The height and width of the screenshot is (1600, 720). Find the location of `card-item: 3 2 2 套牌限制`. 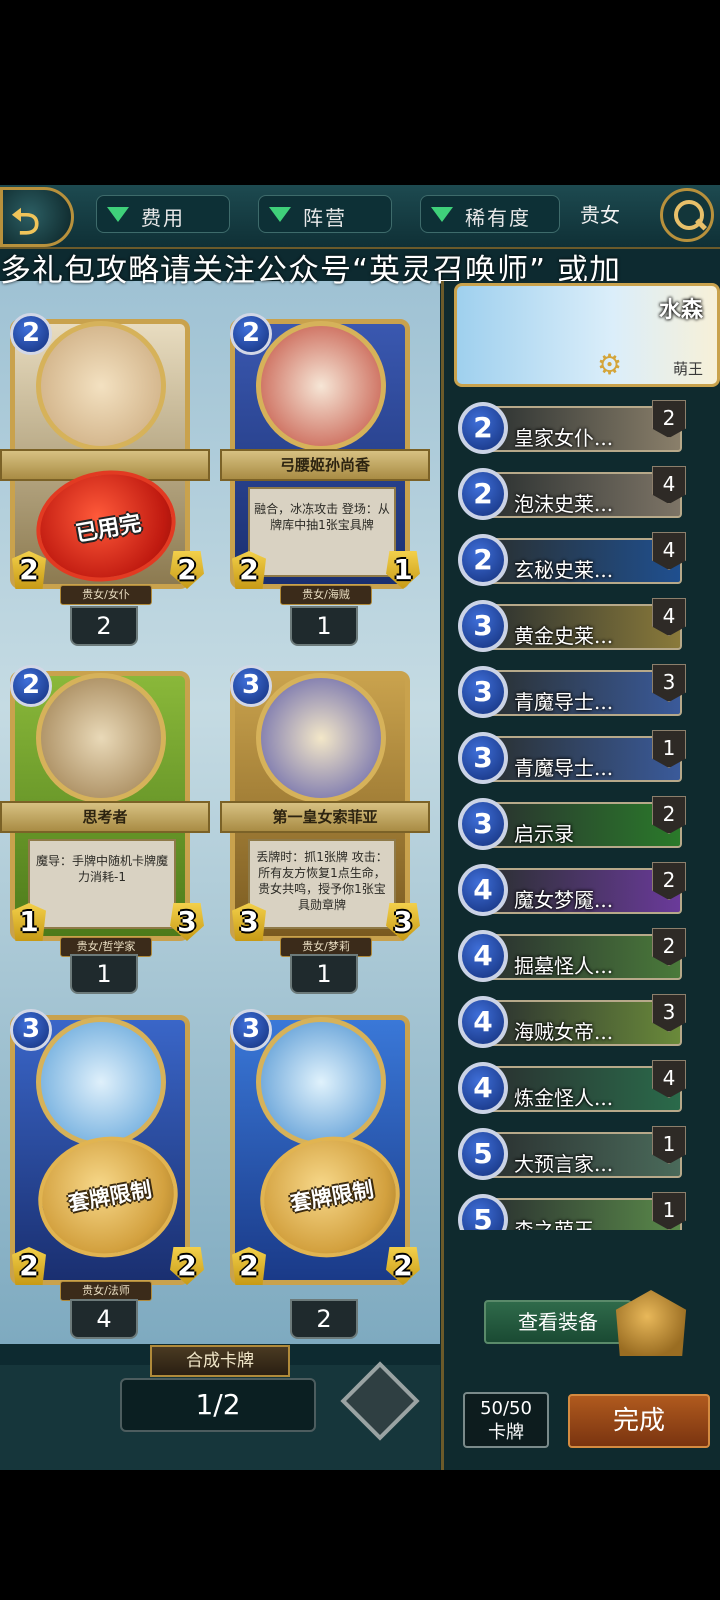

card-item: 3 2 2 套牌限制 is located at coordinates (320, 1147).